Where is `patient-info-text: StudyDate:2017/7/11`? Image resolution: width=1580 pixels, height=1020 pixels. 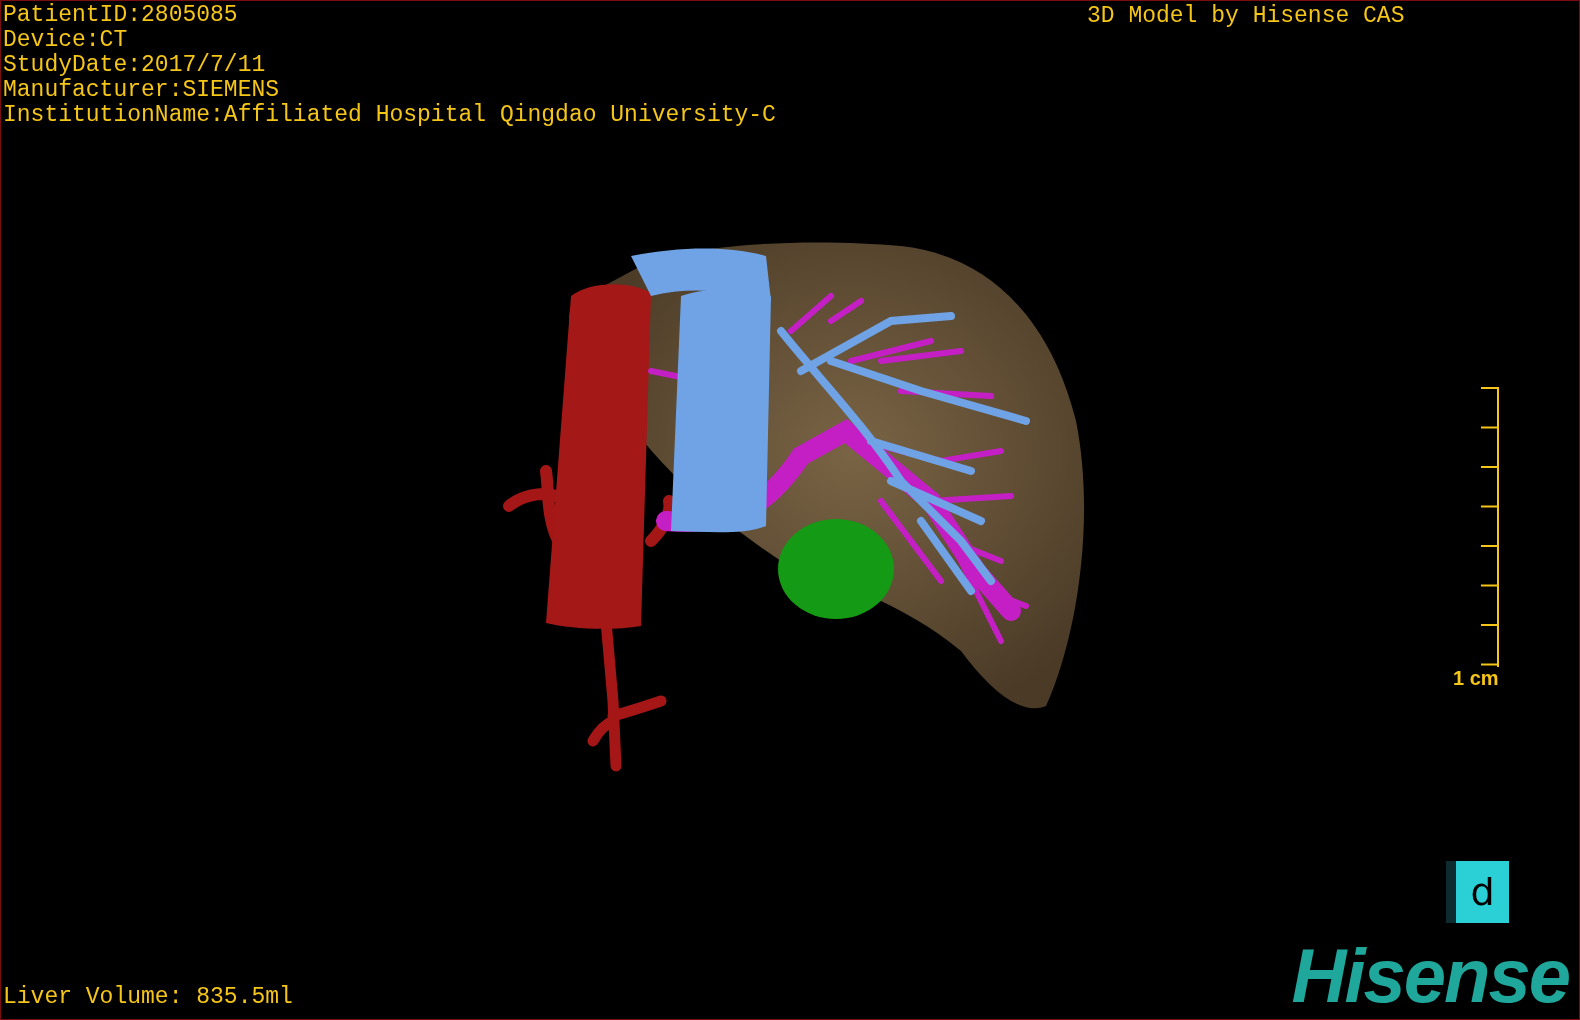
patient-info-text: StudyDate:2017/7/11 is located at coordinates (135, 65).